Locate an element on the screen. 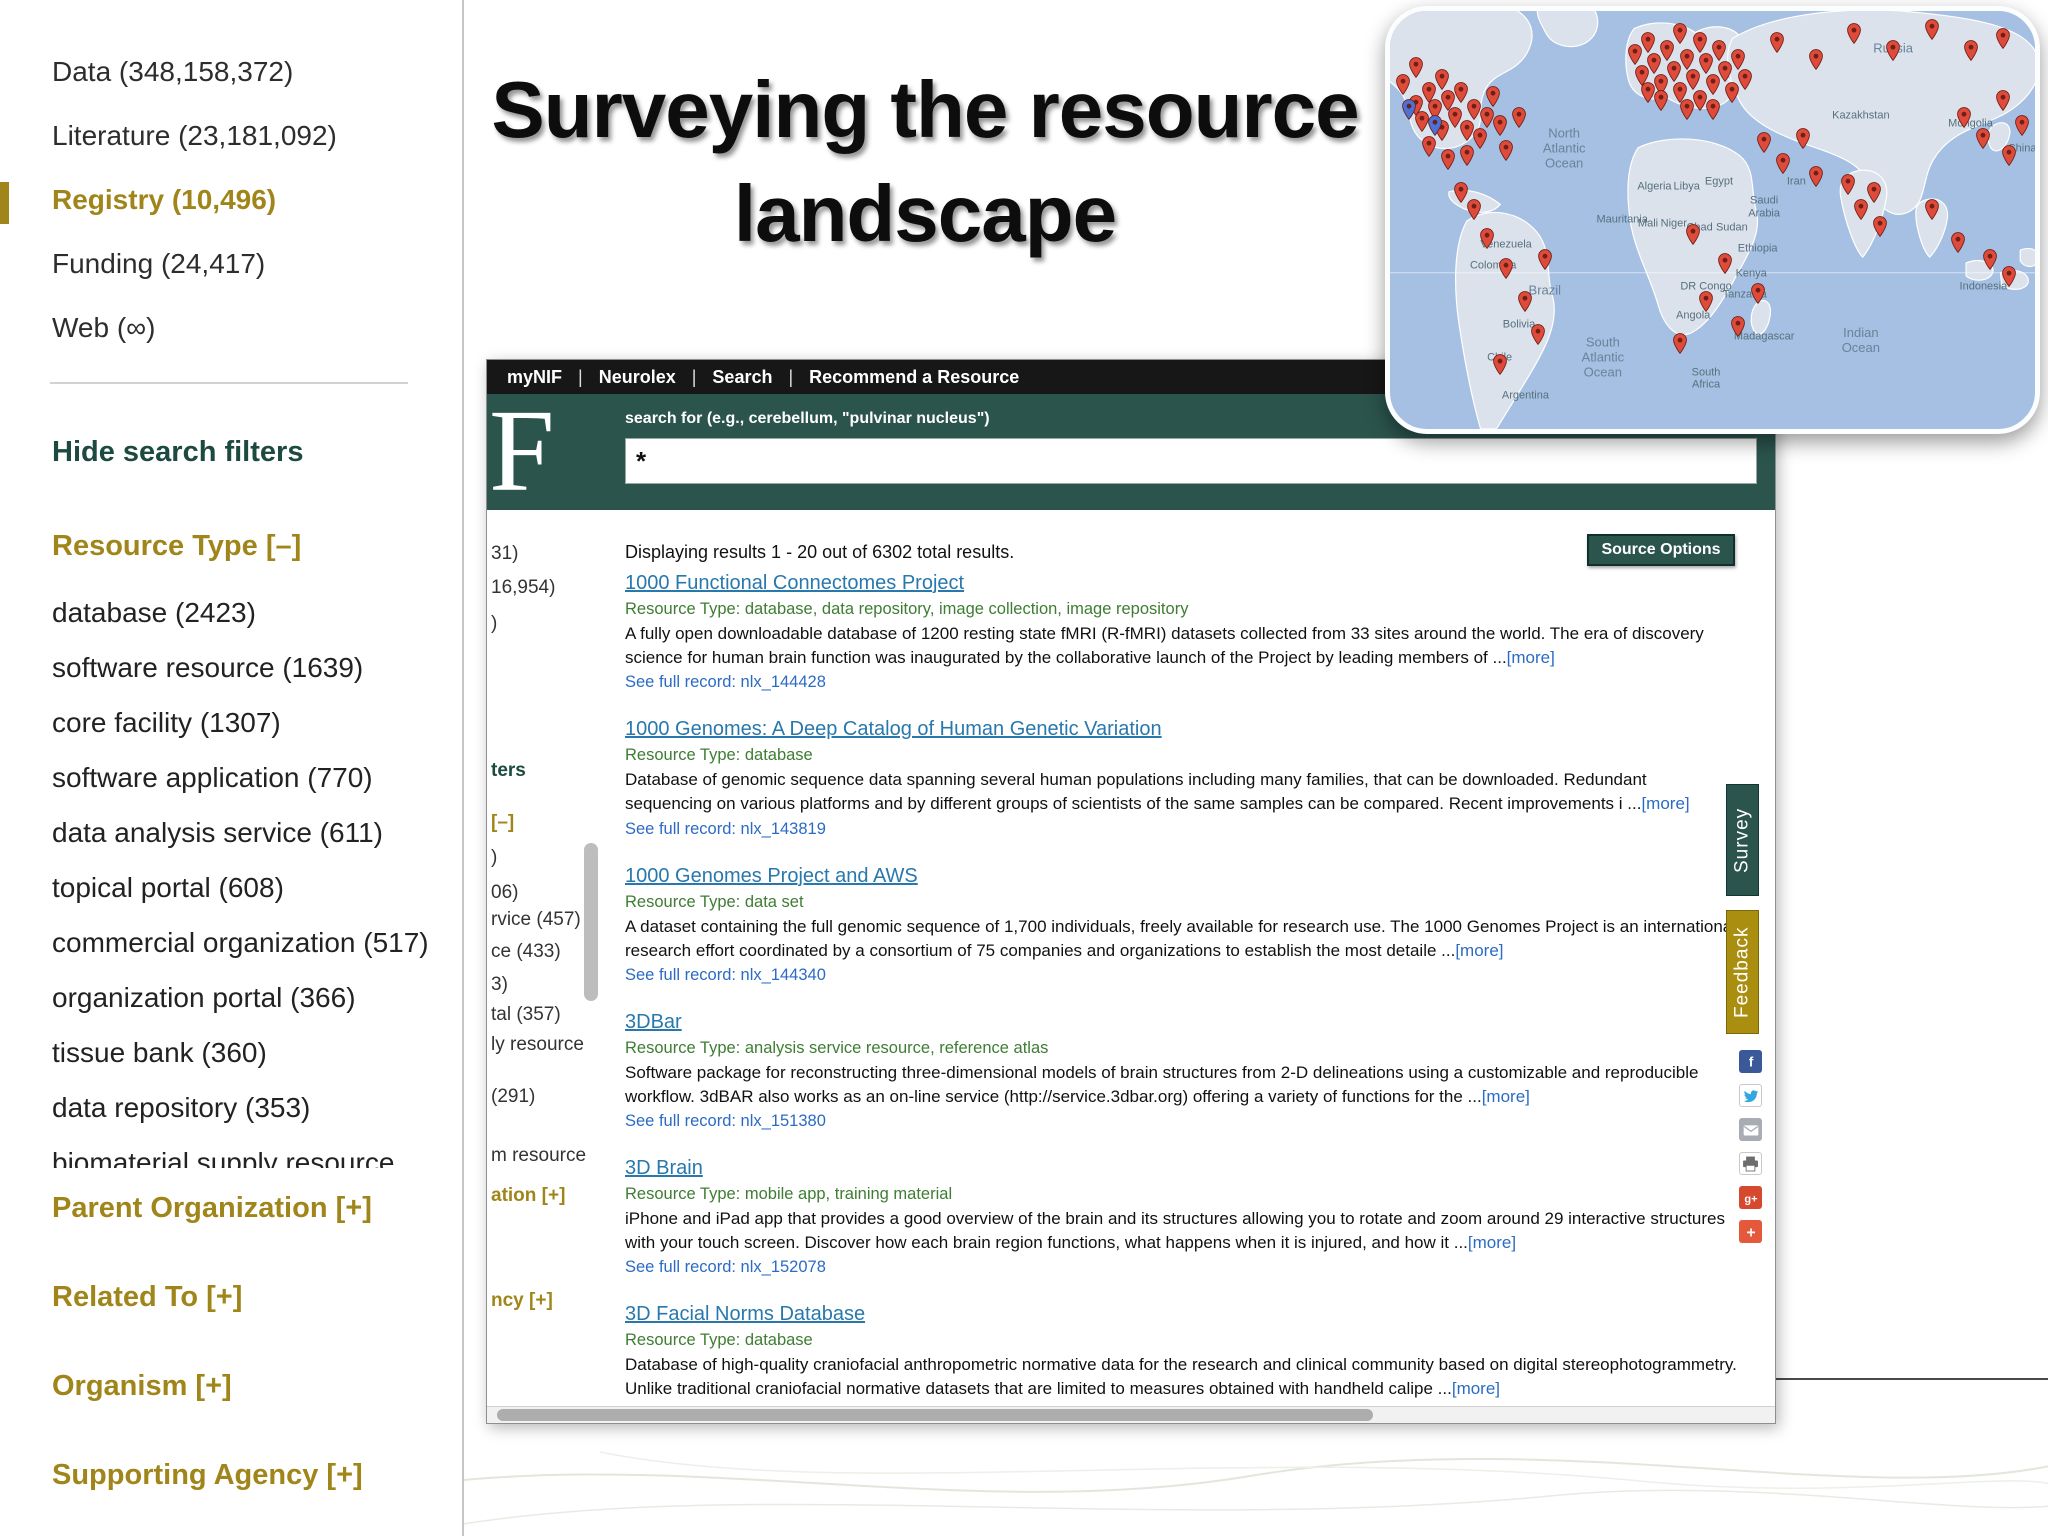  filter-section-header: Parent Organization [+] is located at coordinates (212, 1208).